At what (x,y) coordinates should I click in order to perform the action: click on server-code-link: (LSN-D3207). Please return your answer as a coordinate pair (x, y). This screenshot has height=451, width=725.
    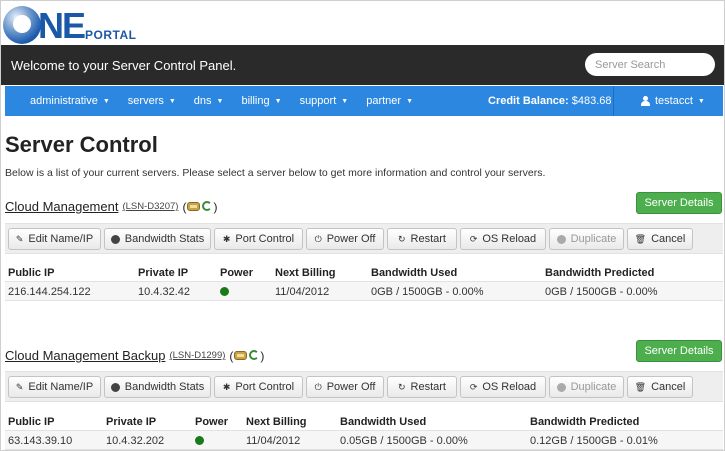
    Looking at the image, I should click on (150, 206).